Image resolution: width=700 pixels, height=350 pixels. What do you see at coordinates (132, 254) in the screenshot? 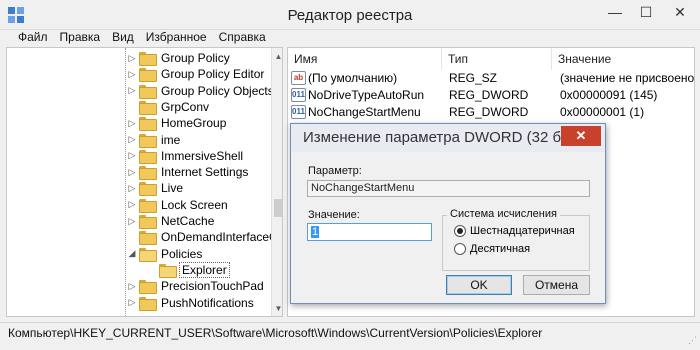
I see `collapse-icon: ◢` at bounding box center [132, 254].